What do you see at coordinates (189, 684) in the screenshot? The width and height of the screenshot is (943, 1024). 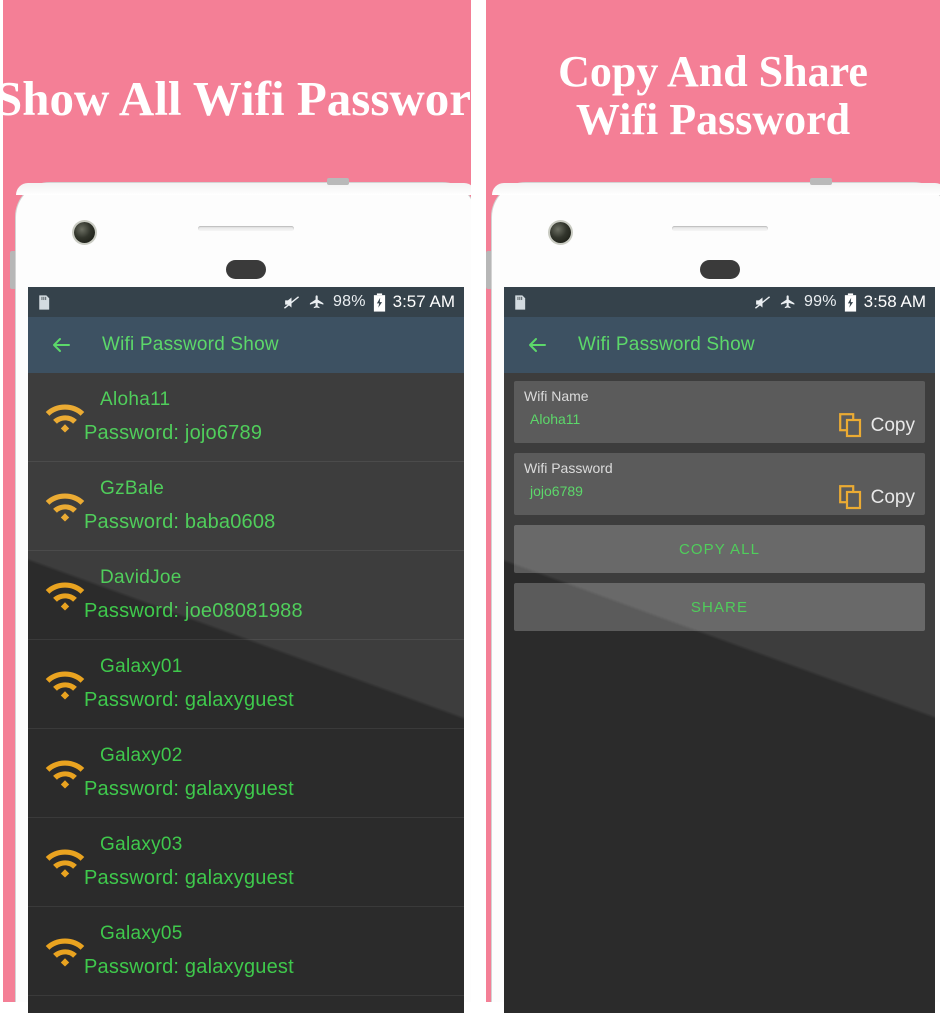 I see `list-item-texts: Galaxy01 Password: galaxyguest` at bounding box center [189, 684].